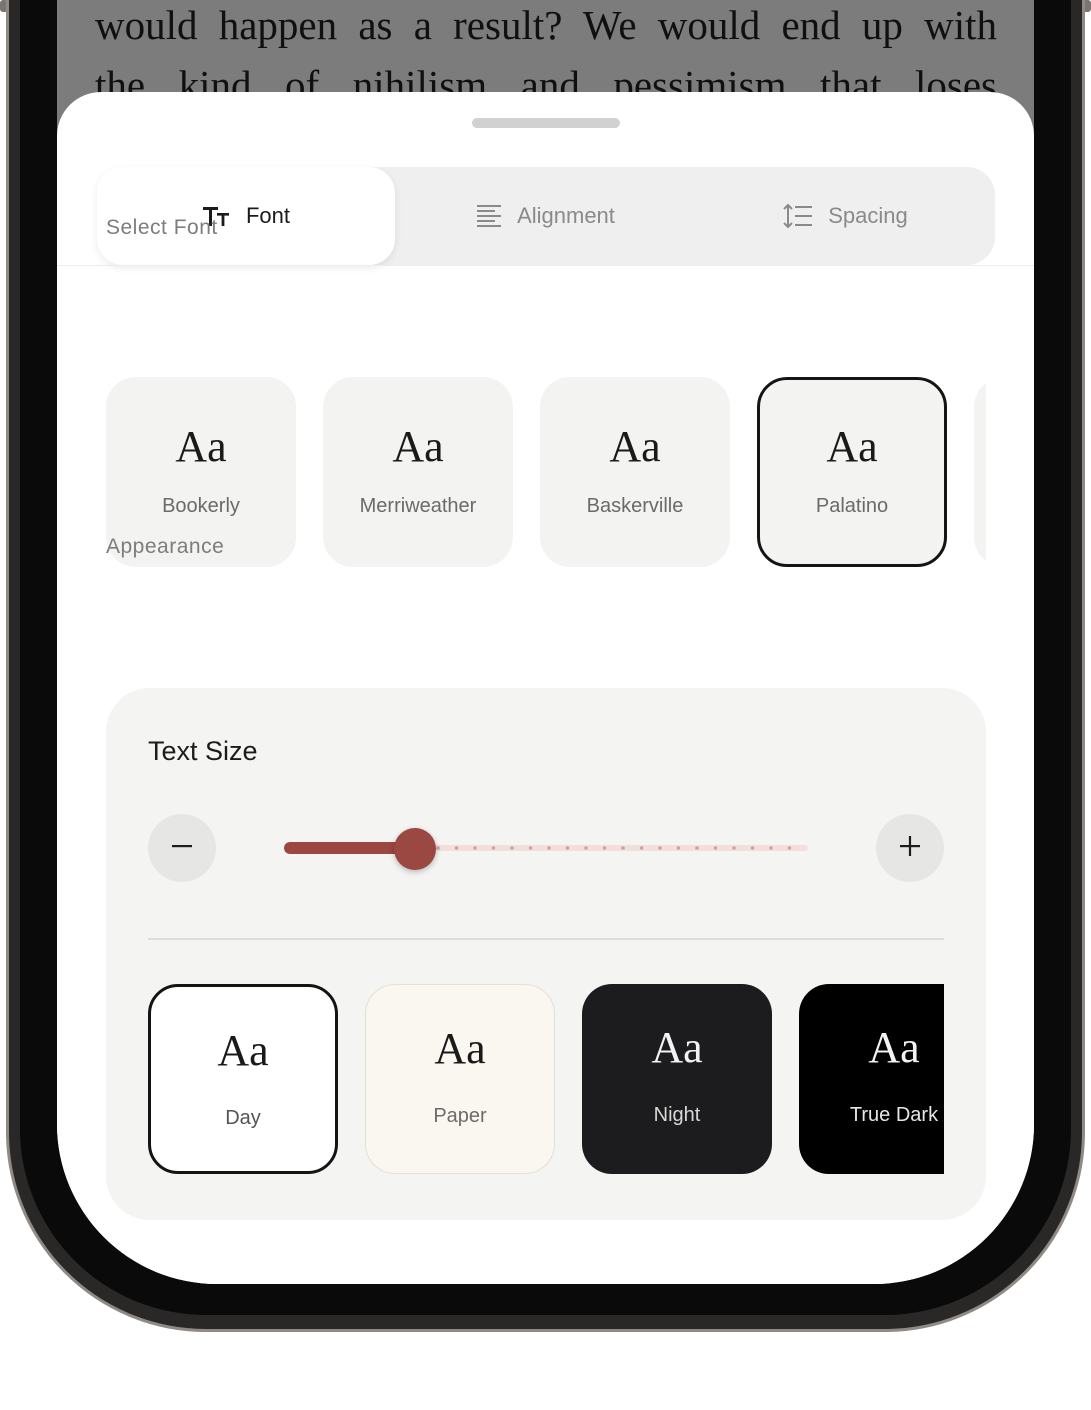  What do you see at coordinates (268, 215) in the screenshot?
I see `tab-font-label: Font` at bounding box center [268, 215].